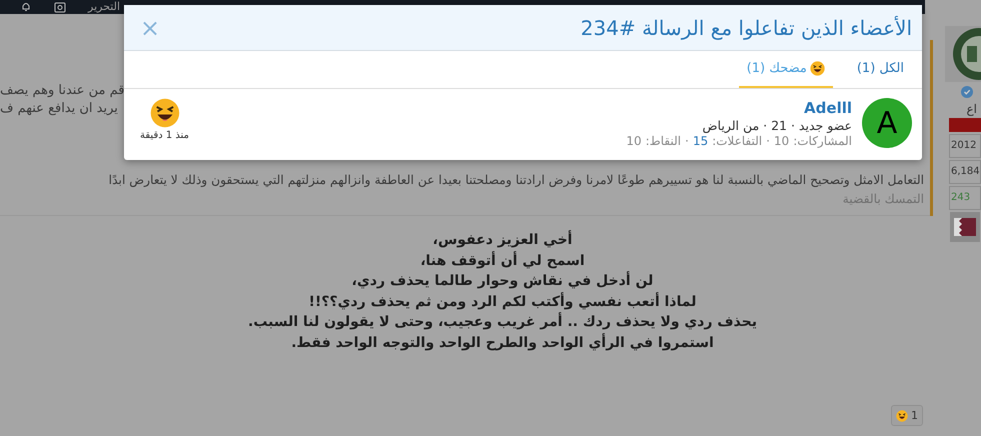  Describe the element at coordinates (525, 107) in the screenshot. I see `username-link: Adelll` at that location.